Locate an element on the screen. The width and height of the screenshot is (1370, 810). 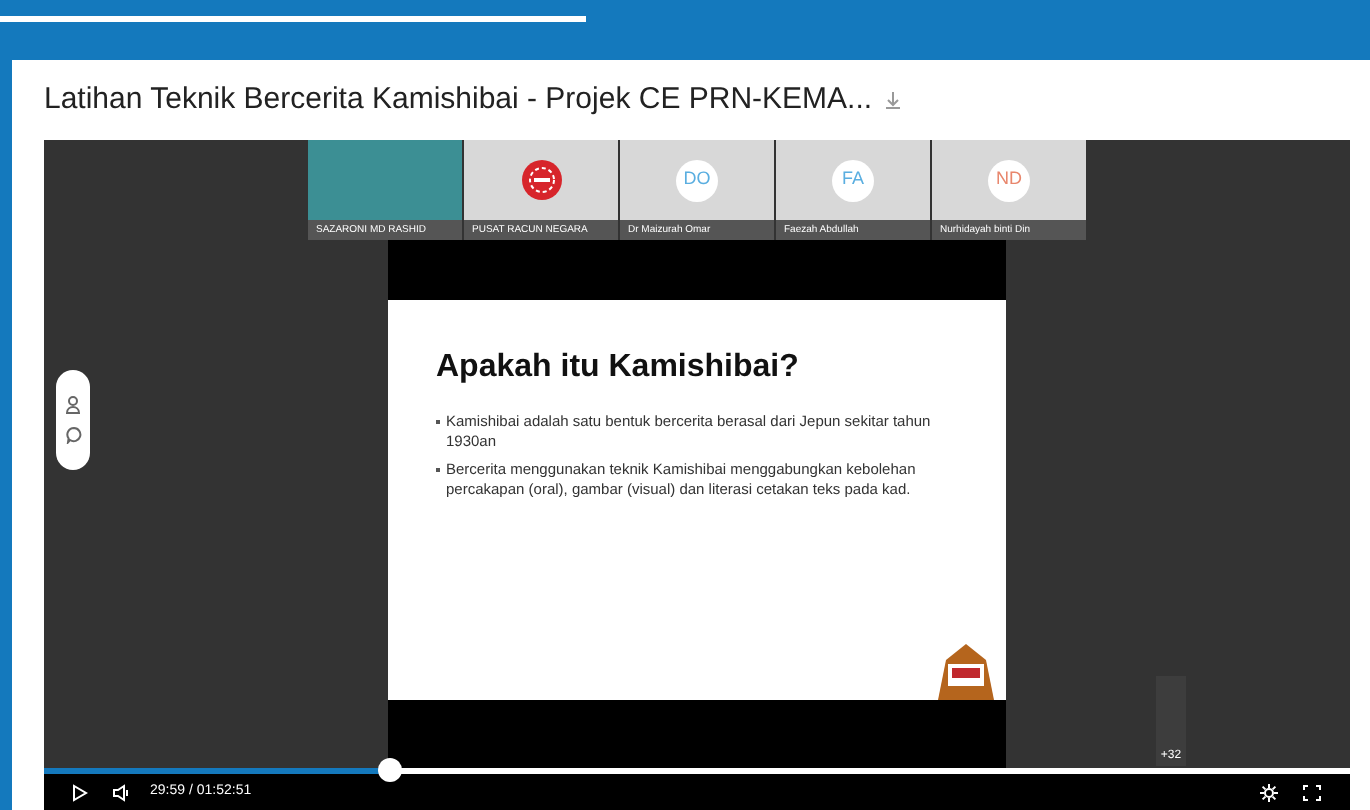
download-icon is located at coordinates (893, 100).